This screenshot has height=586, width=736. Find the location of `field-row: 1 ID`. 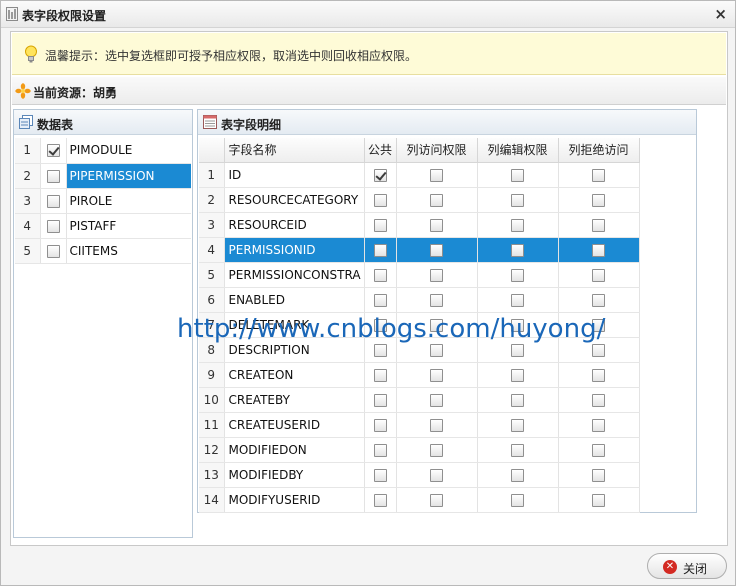

field-row: 1 ID is located at coordinates (419, 175).